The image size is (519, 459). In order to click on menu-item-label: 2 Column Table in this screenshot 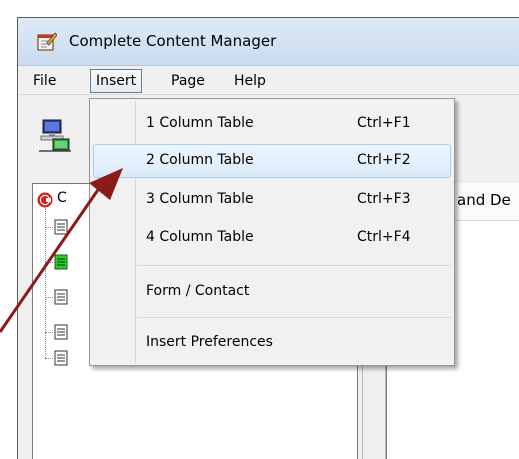, I will do `click(200, 160)`.